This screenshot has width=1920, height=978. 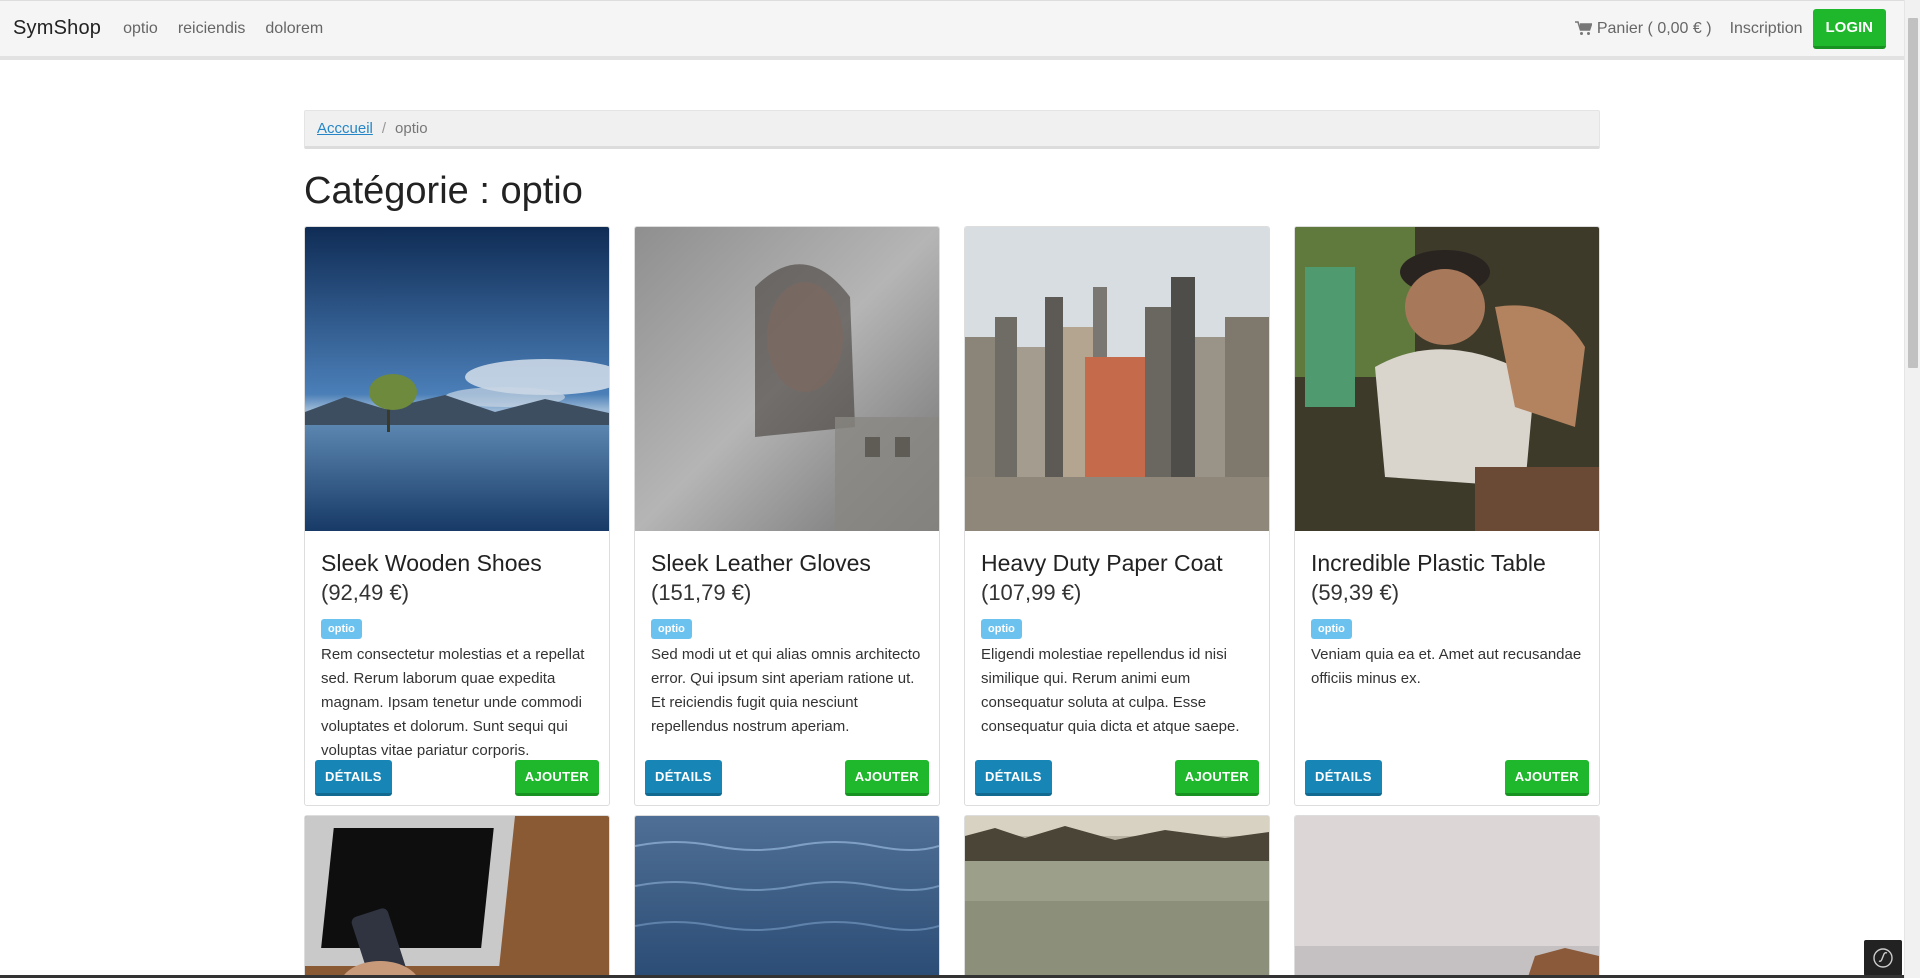 I want to click on product-image-city-skyline, so click(x=1117, y=379).